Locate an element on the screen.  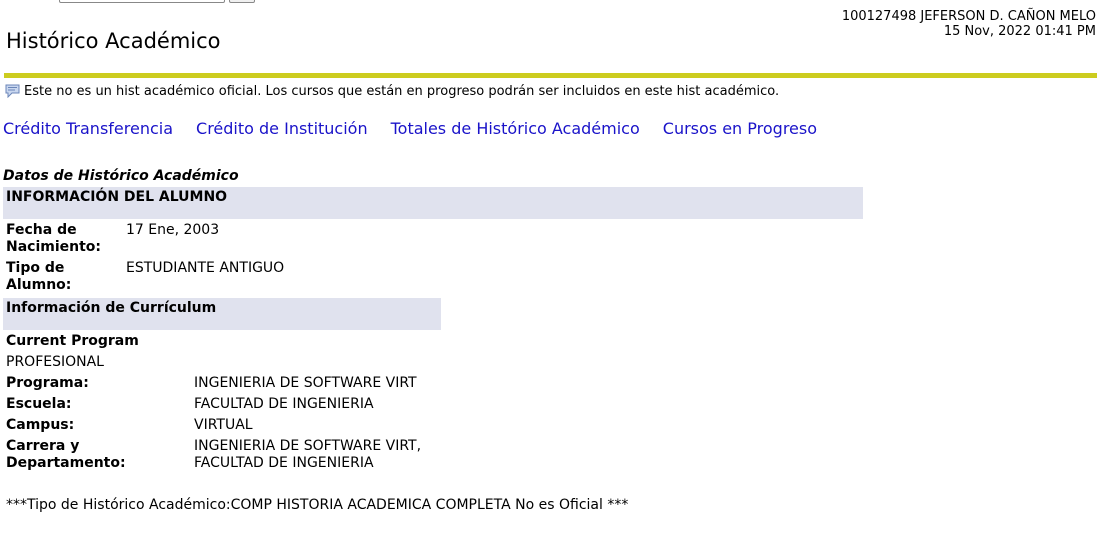
search-input is located at coordinates (142, 1).